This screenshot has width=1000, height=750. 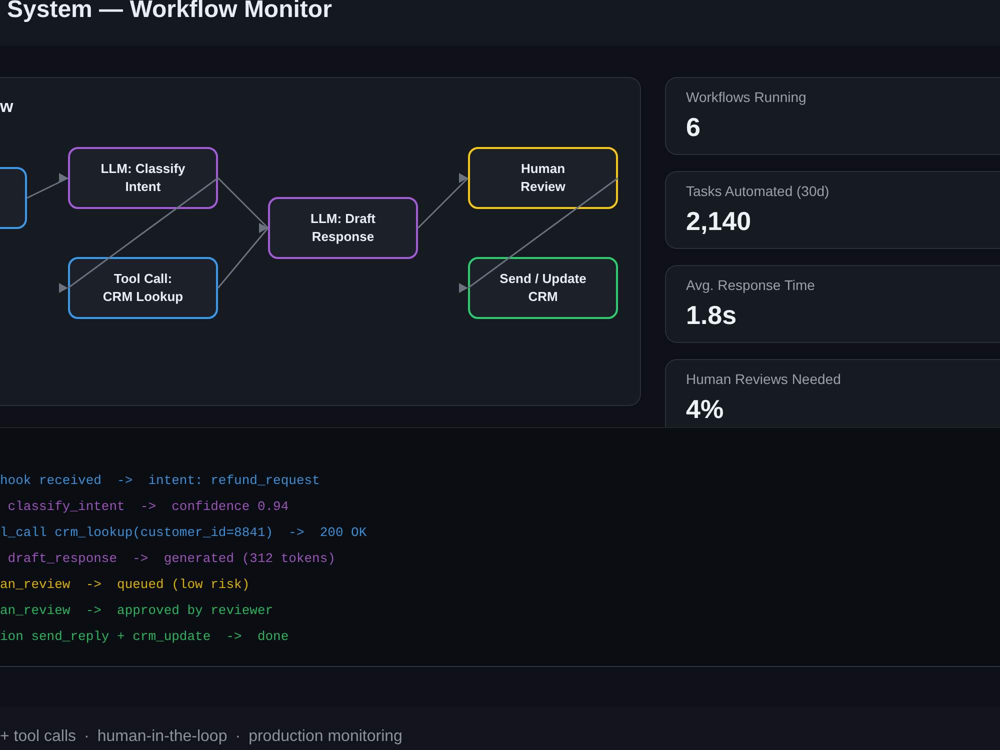 I want to click on log-line: l_call crm_lookup(customer_id=8841) -> 200 OK, so click(x=183, y=533).